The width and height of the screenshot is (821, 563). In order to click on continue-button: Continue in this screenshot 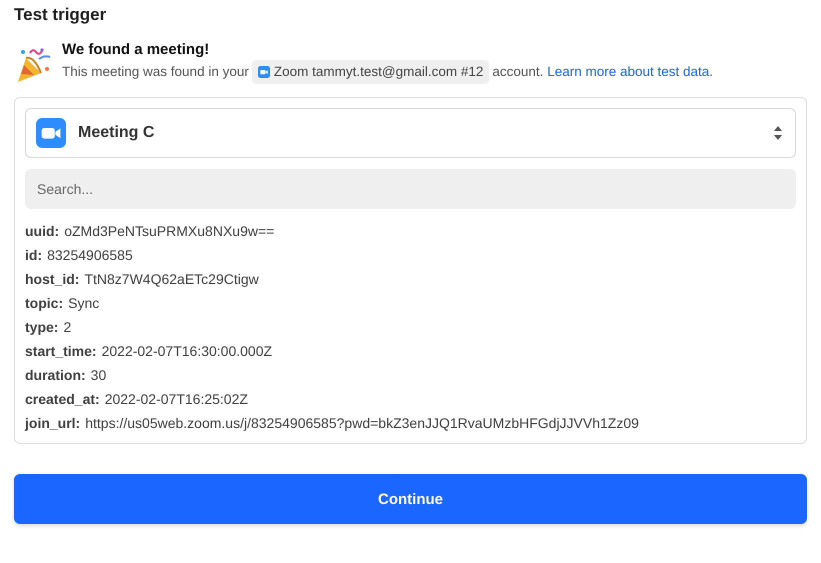, I will do `click(410, 499)`.